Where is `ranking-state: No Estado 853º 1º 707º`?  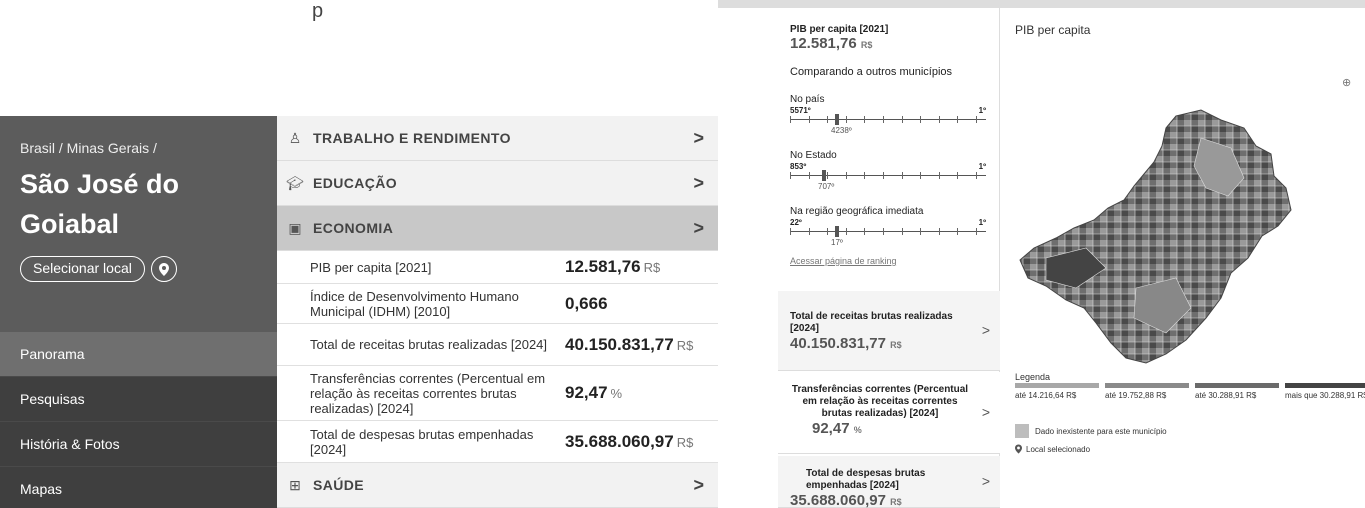 ranking-state: No Estado 853º 1º 707º is located at coordinates (890, 170).